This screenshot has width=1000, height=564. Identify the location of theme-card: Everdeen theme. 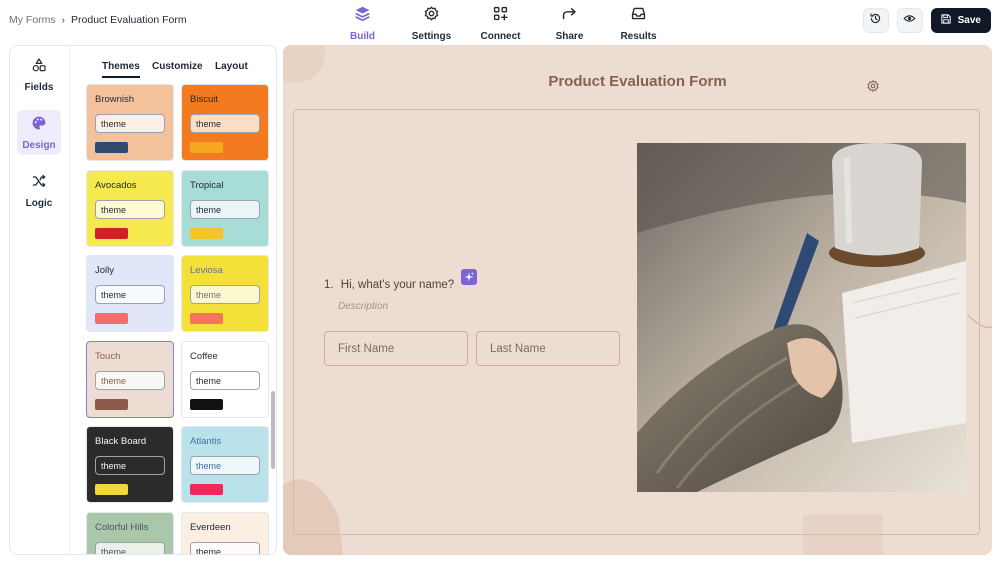
(225, 532).